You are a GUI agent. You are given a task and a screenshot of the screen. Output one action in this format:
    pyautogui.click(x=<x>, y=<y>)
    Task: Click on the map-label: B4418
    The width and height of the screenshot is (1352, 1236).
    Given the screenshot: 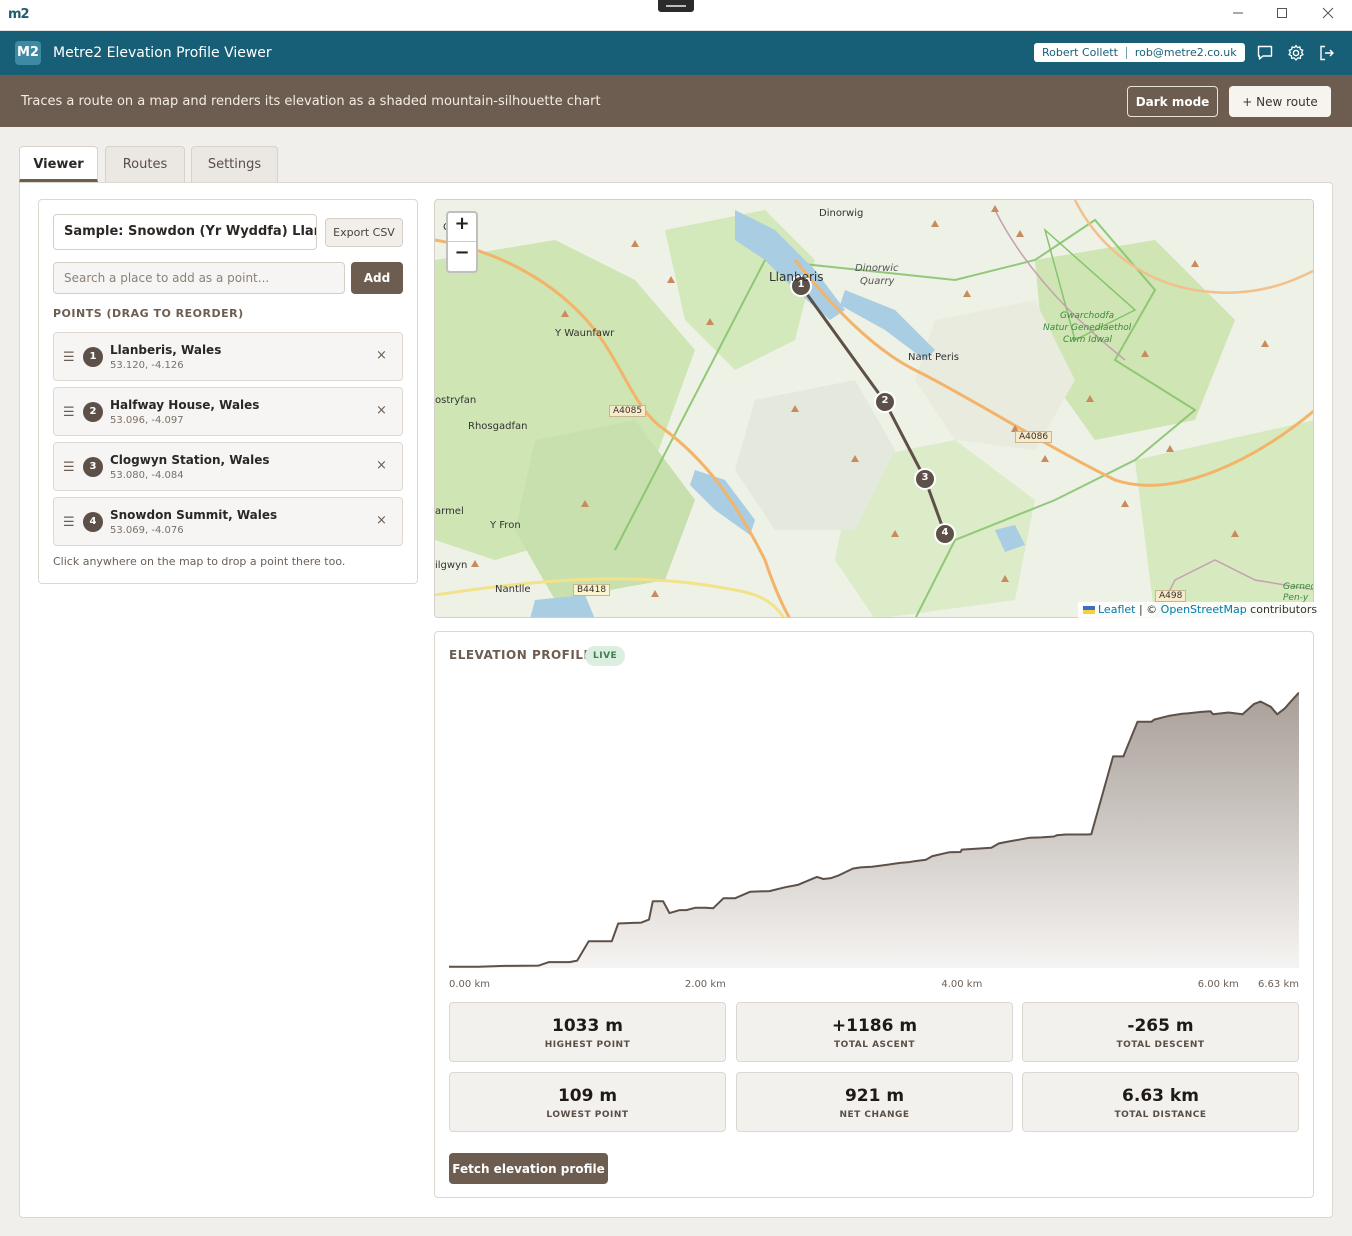 What is the action you would take?
    pyautogui.click(x=592, y=590)
    